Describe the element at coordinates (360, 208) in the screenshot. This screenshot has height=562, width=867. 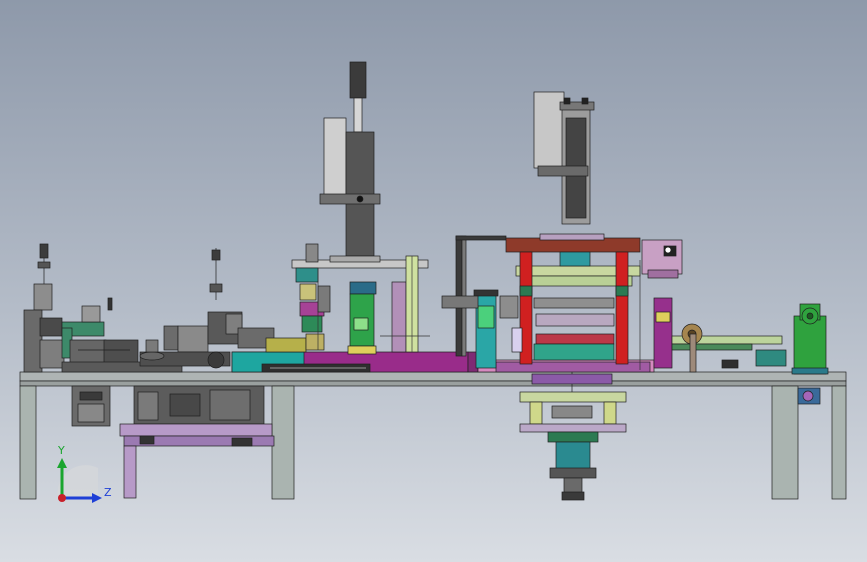
I see `center-press-station` at that location.